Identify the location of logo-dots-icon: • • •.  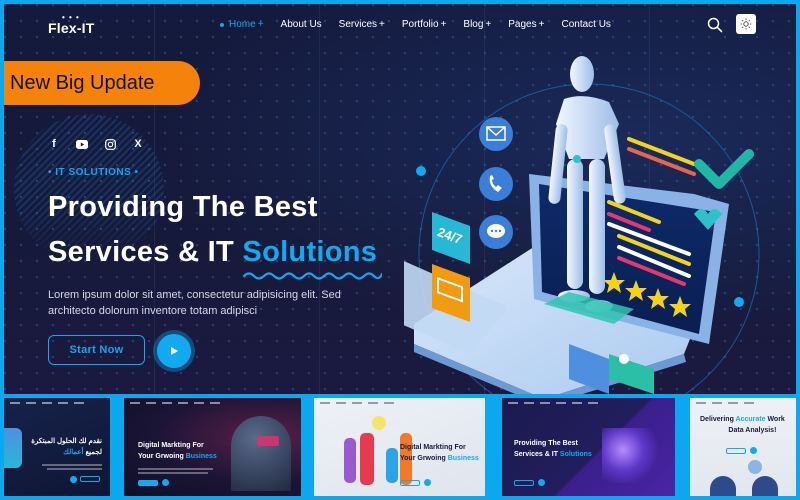
(71, 17).